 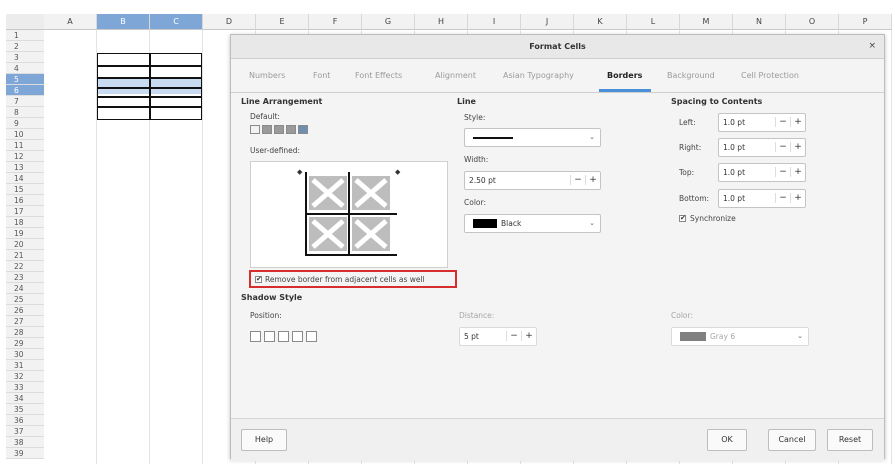 What do you see at coordinates (283, 336) in the screenshot?
I see `shadow-top-right-icon` at bounding box center [283, 336].